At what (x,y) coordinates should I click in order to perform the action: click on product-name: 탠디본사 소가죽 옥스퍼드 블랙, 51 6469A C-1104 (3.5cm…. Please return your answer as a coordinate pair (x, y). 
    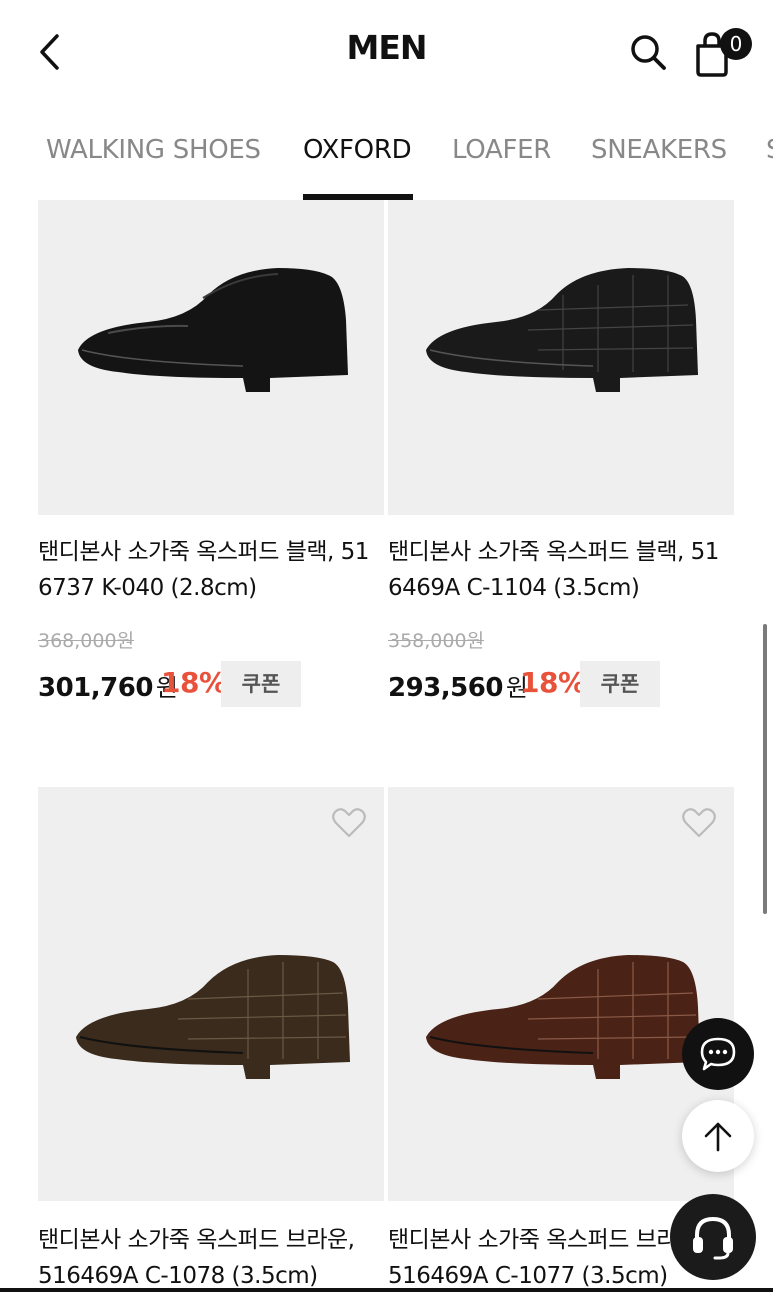
    Looking at the image, I should click on (558, 570).